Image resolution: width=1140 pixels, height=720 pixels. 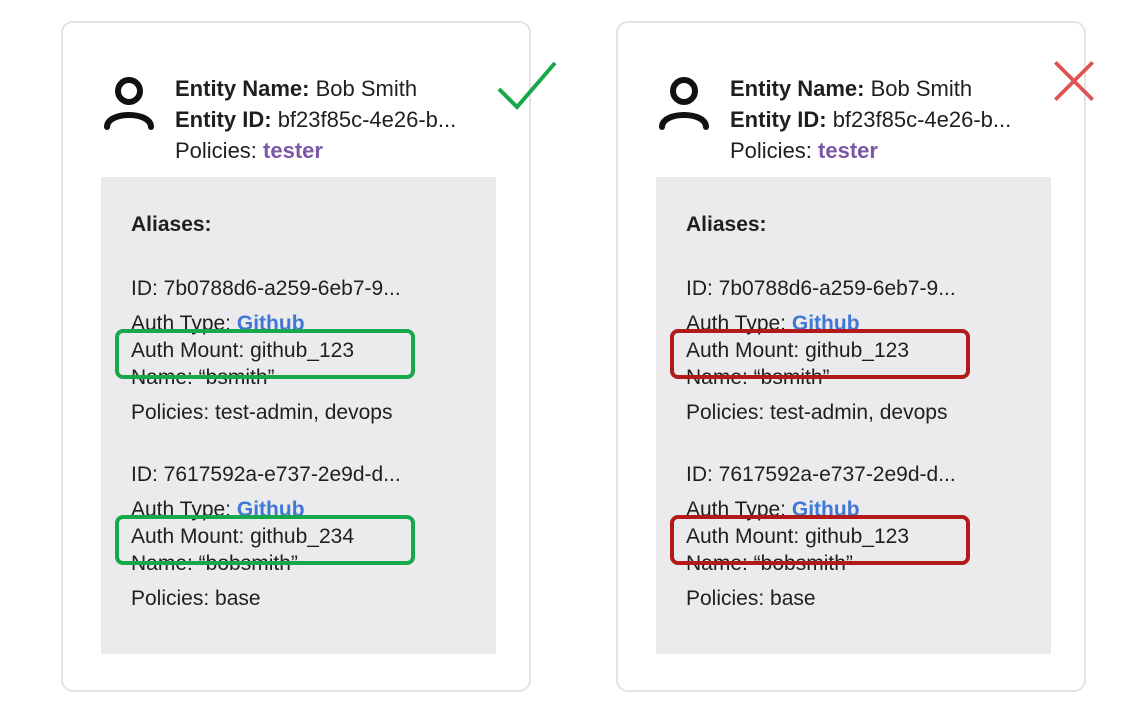 I want to click on alias-auth-mount: Auth Mount: github_234, so click(x=266, y=536).